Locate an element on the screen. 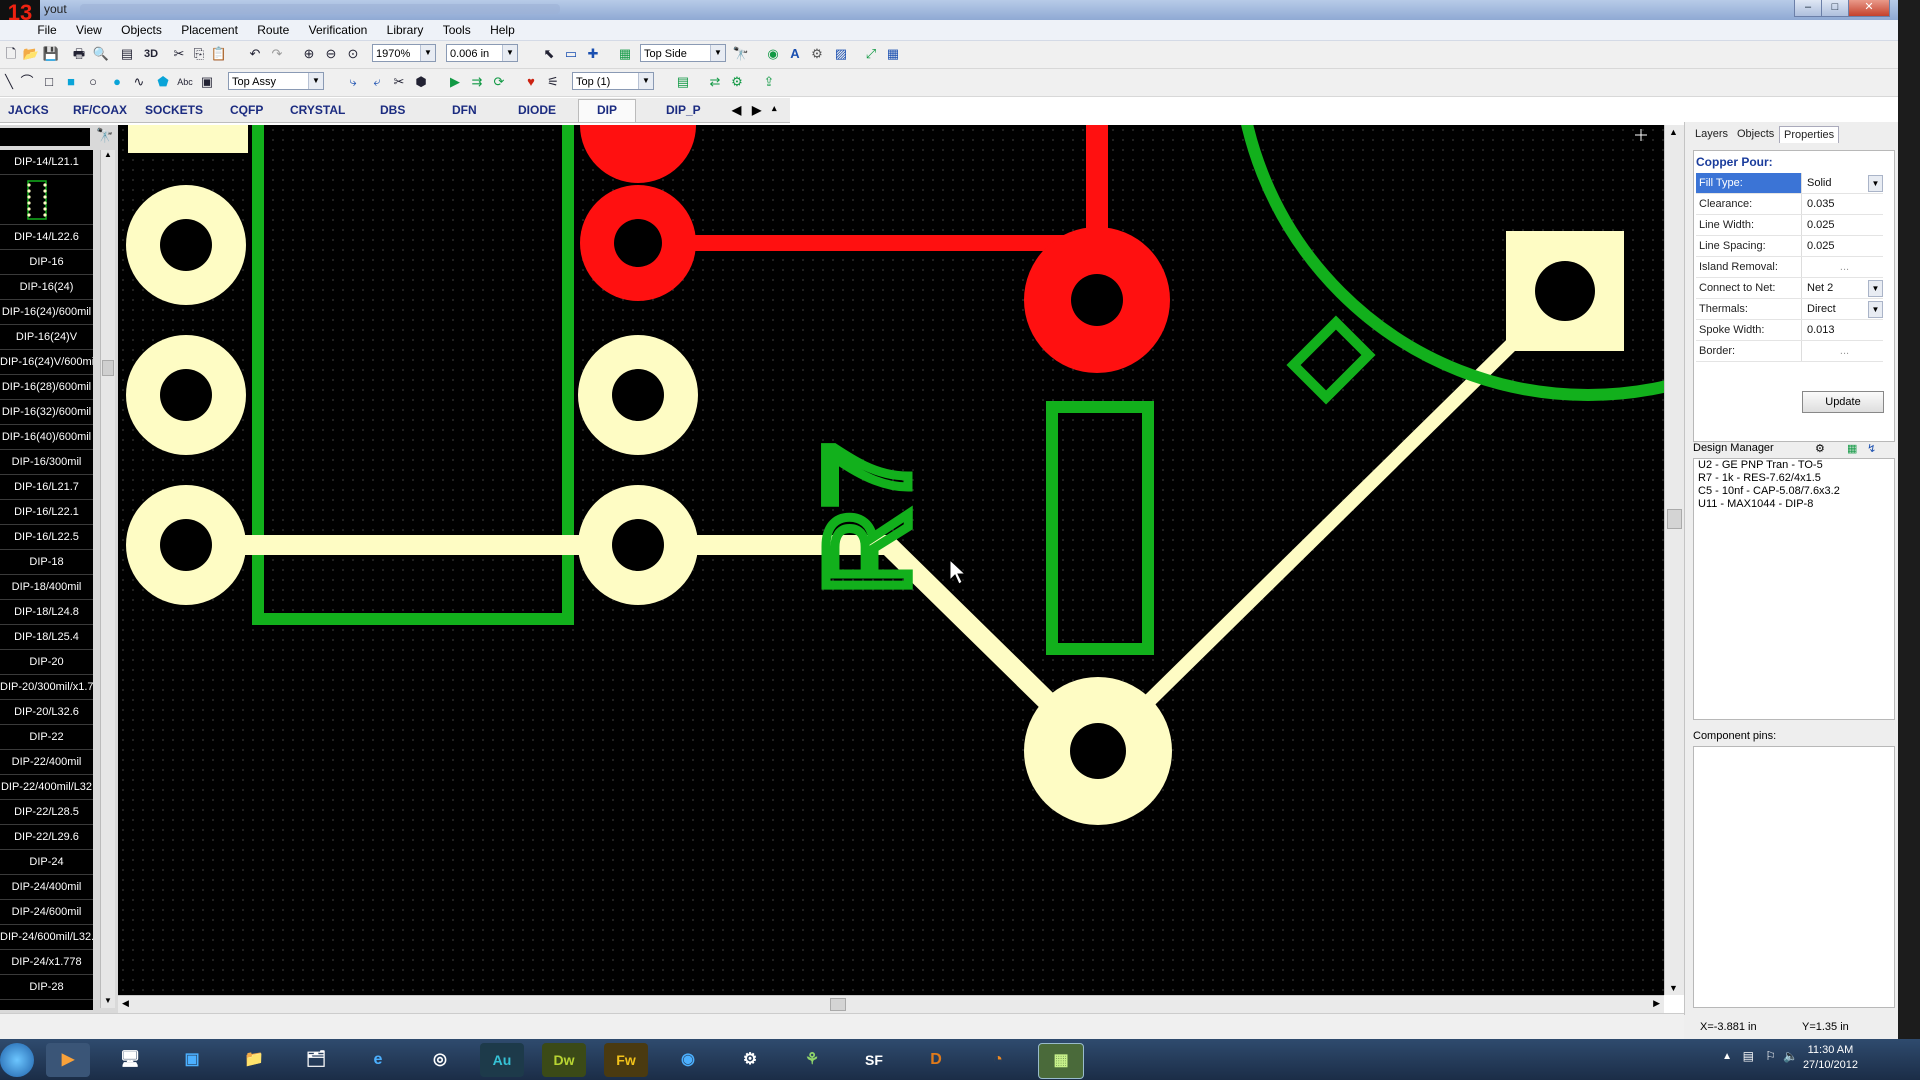  grid-icon: ▦ is located at coordinates (893, 54).